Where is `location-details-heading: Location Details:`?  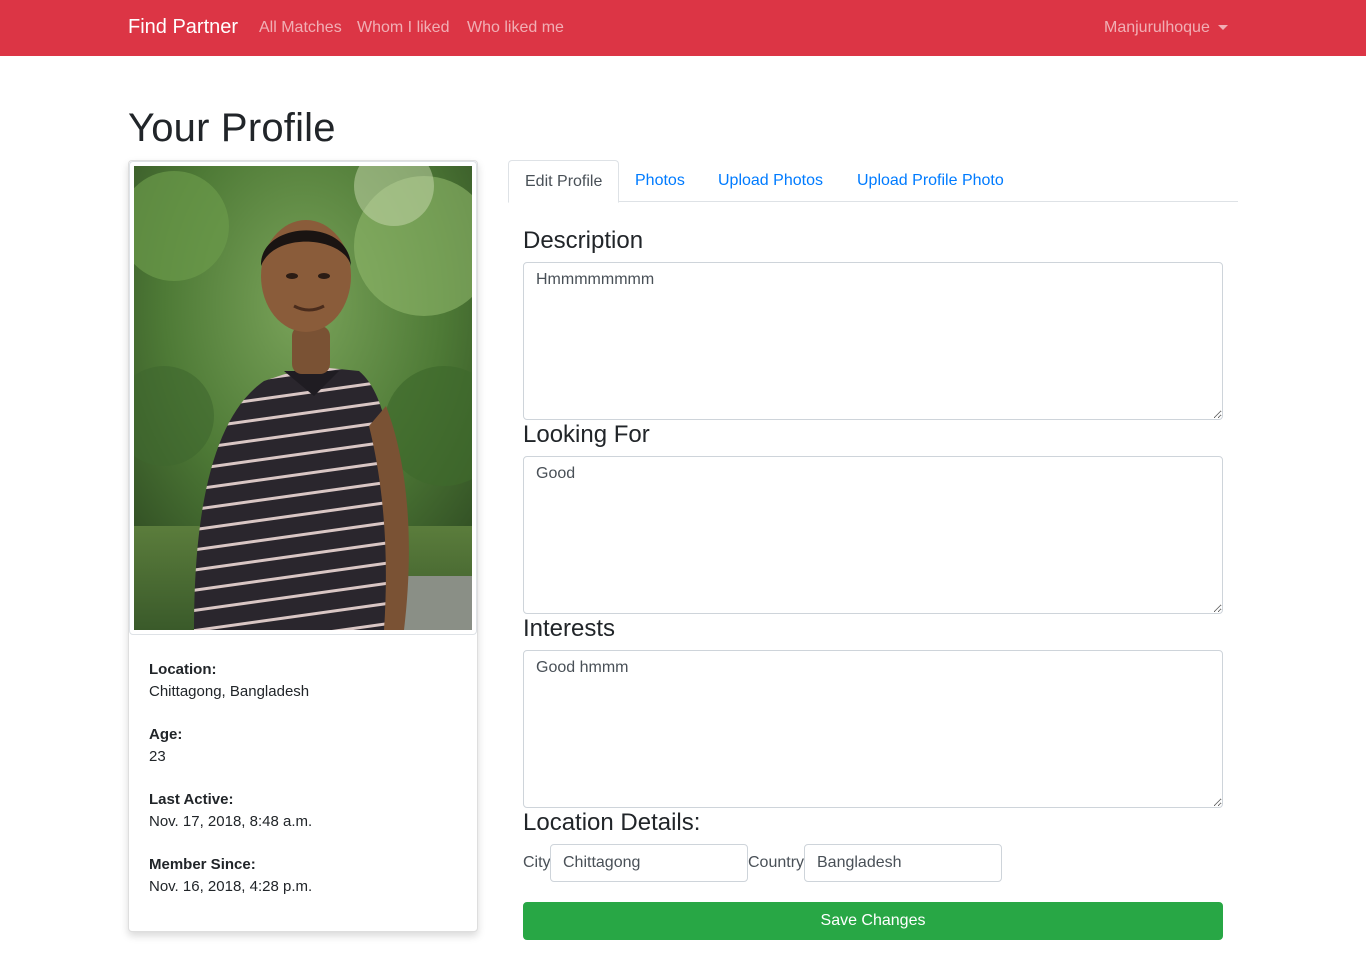
location-details-heading: Location Details: is located at coordinates (612, 822).